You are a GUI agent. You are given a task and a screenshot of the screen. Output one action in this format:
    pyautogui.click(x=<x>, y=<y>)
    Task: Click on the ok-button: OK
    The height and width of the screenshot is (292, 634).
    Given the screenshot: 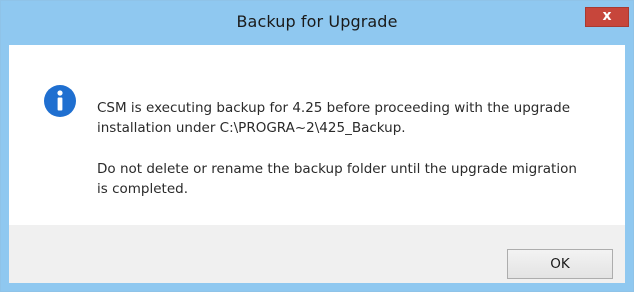 What is the action you would take?
    pyautogui.click(x=560, y=264)
    